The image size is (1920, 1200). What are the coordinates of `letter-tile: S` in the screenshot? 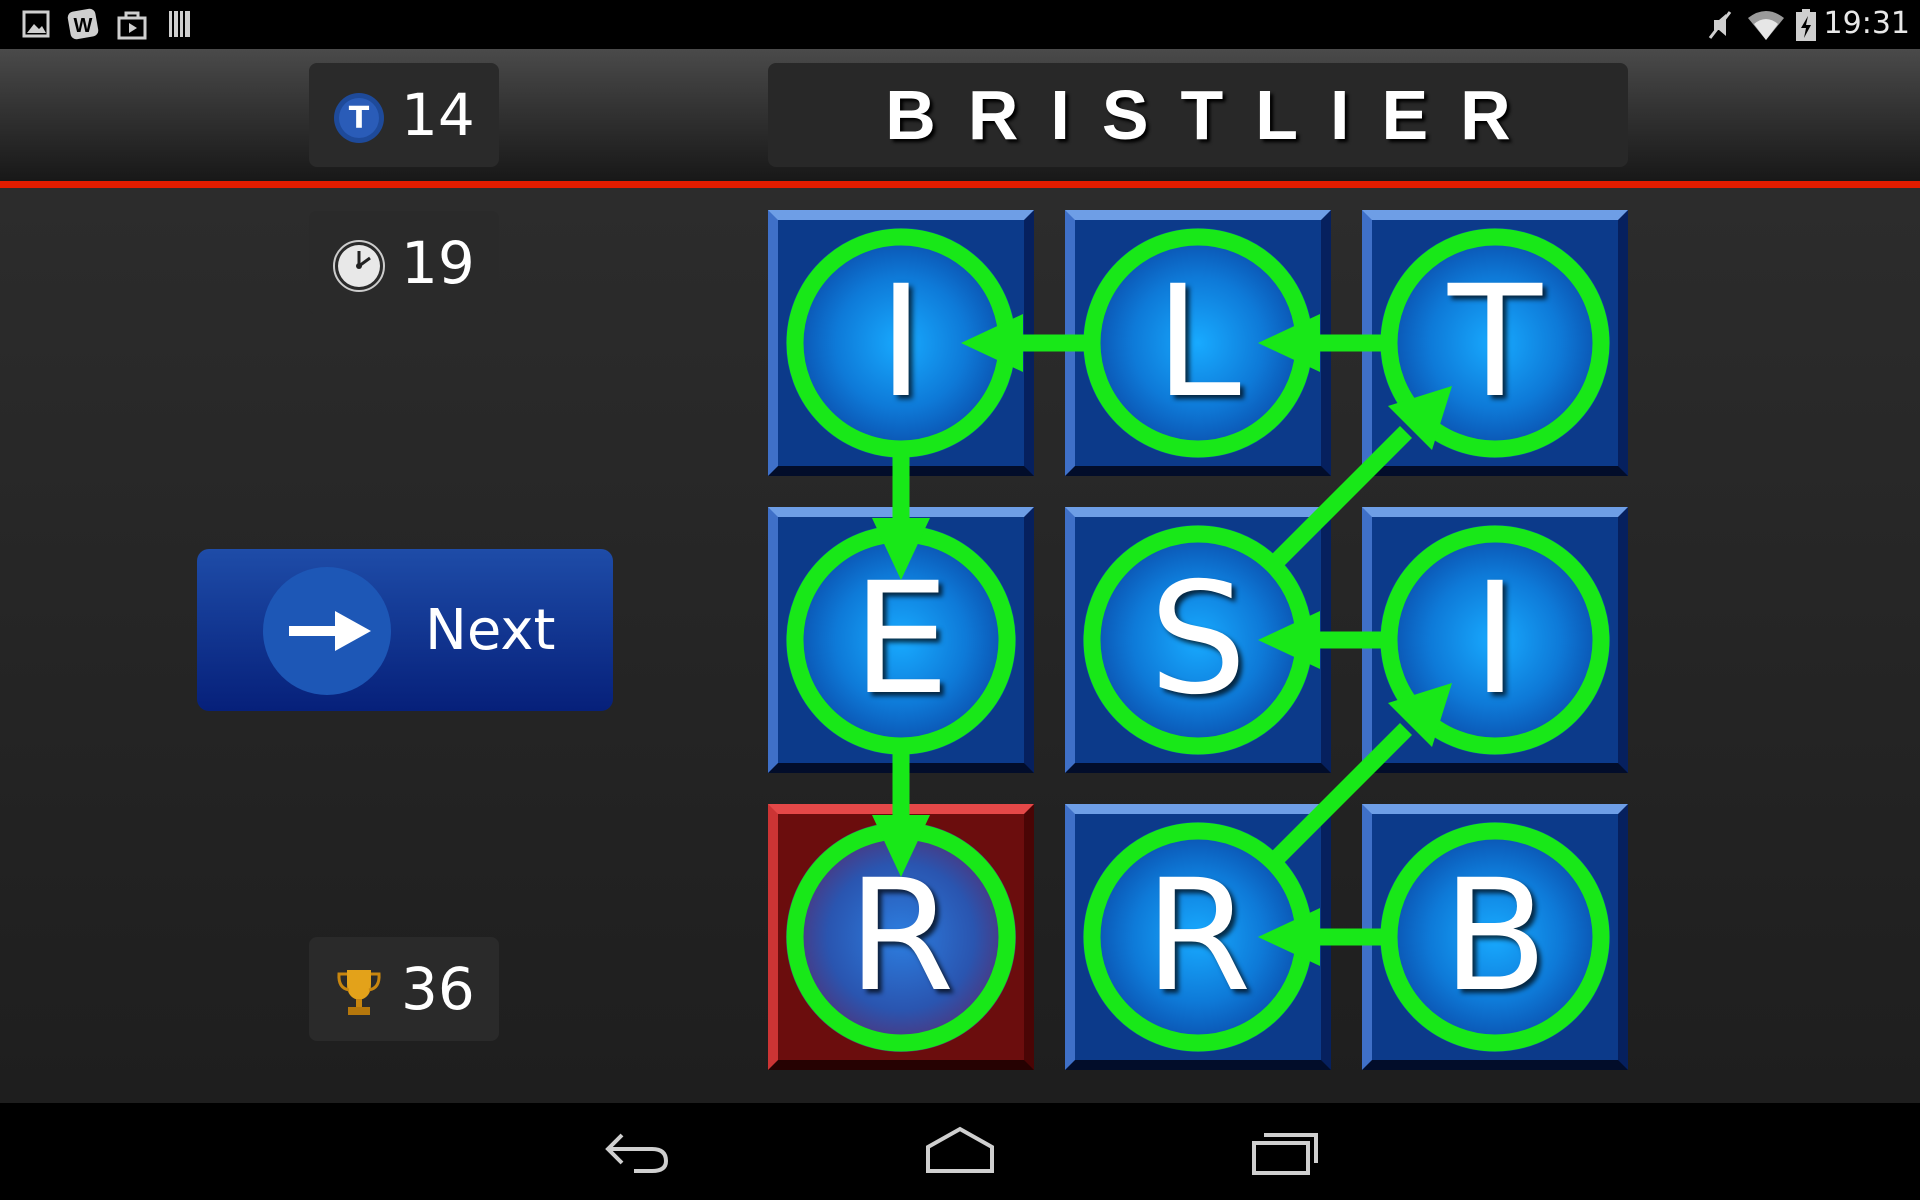 It's located at (1198, 640).